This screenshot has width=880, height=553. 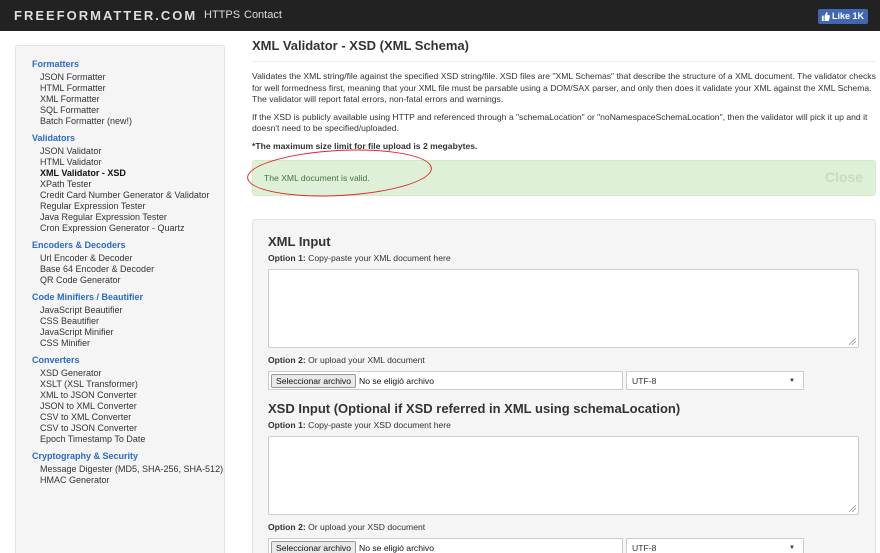 What do you see at coordinates (299, 241) in the screenshot?
I see `xml-input-title: XML Input` at bounding box center [299, 241].